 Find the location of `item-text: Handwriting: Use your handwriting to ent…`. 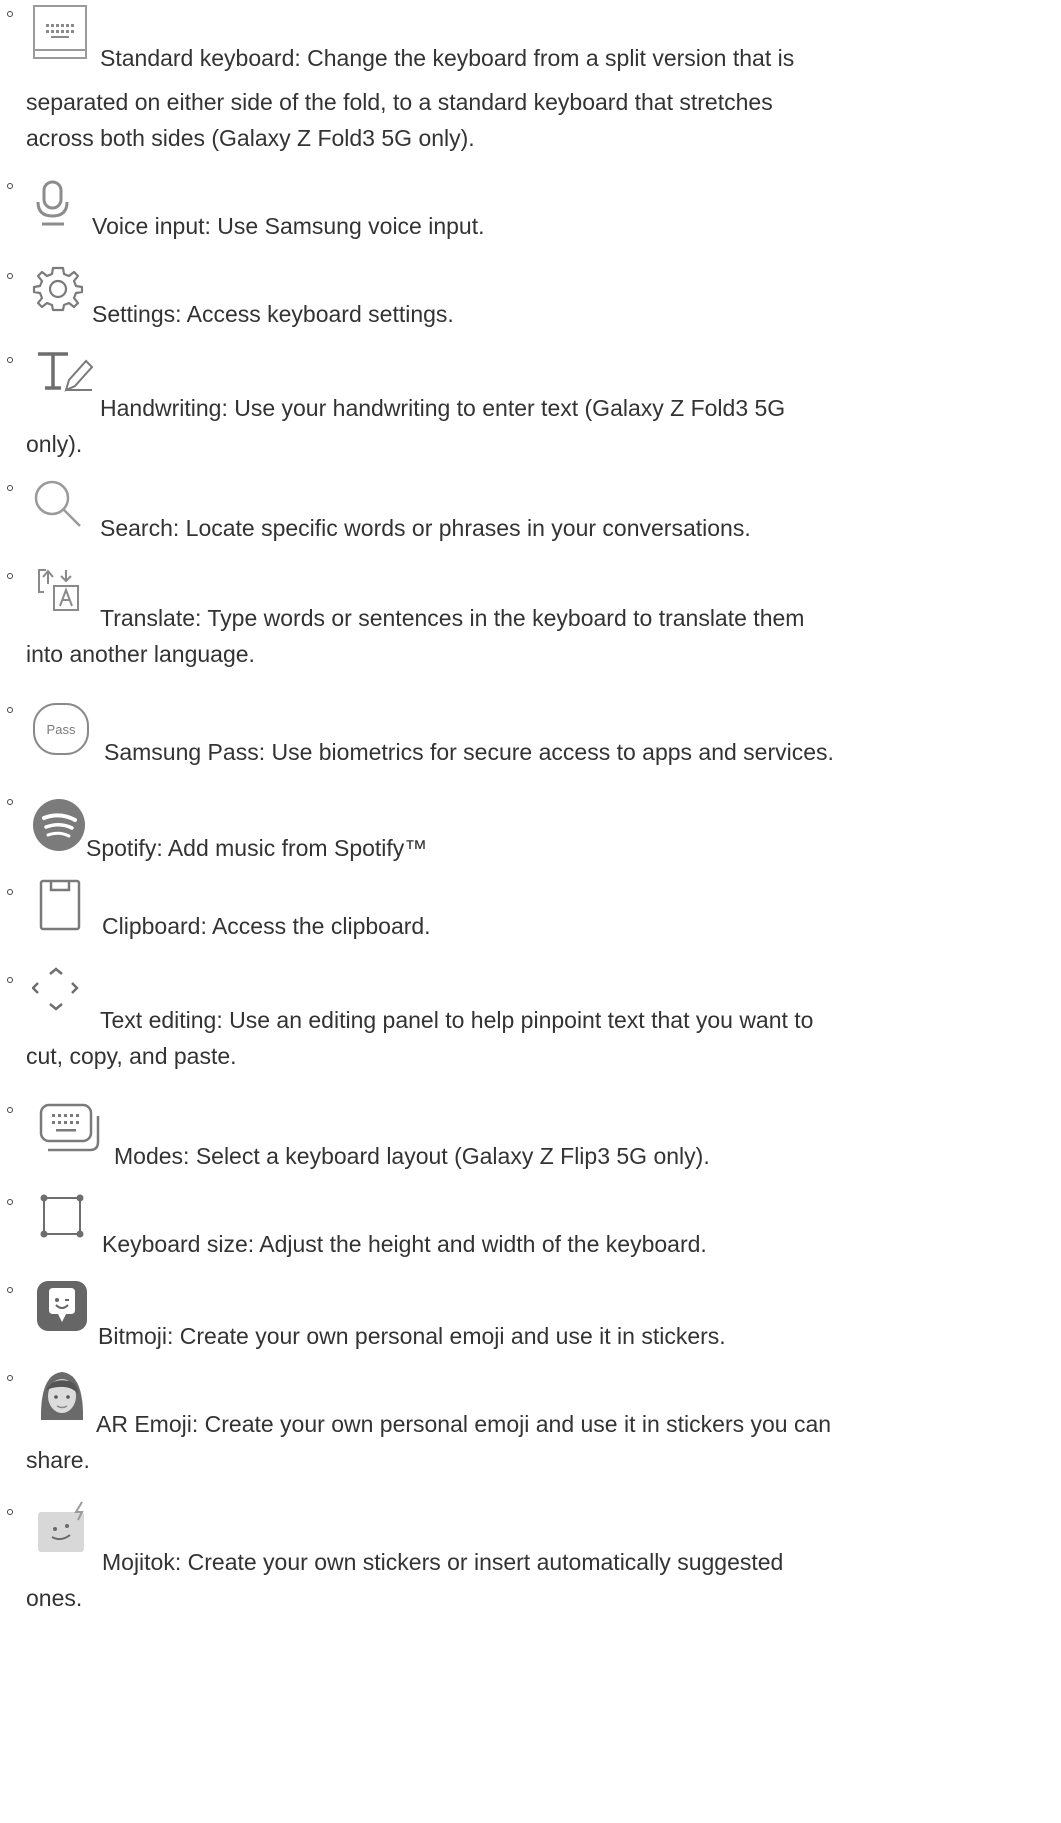

item-text: Handwriting: Use your handwriting to ent… is located at coordinates (443, 408).